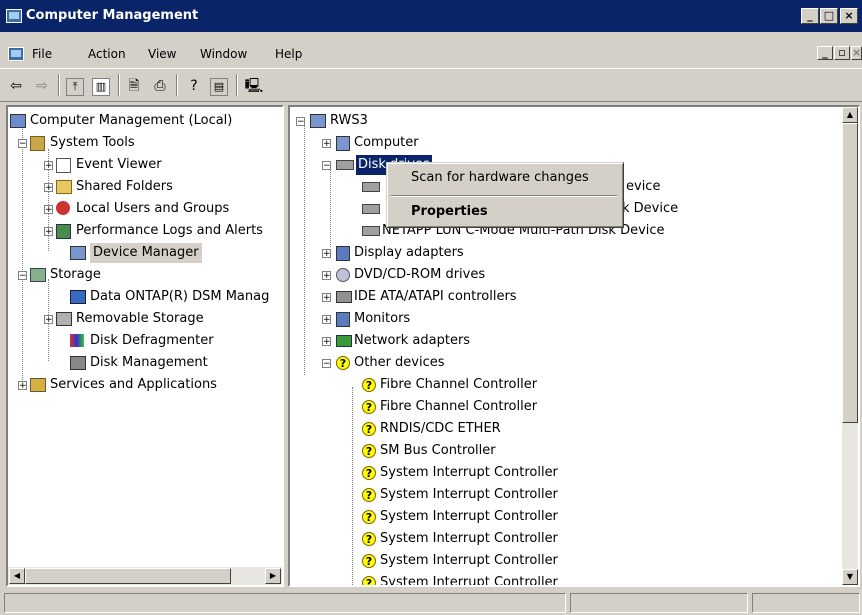  Describe the element at coordinates (16, 86) in the screenshot. I see `back-arrow-icon: ⇦` at that location.